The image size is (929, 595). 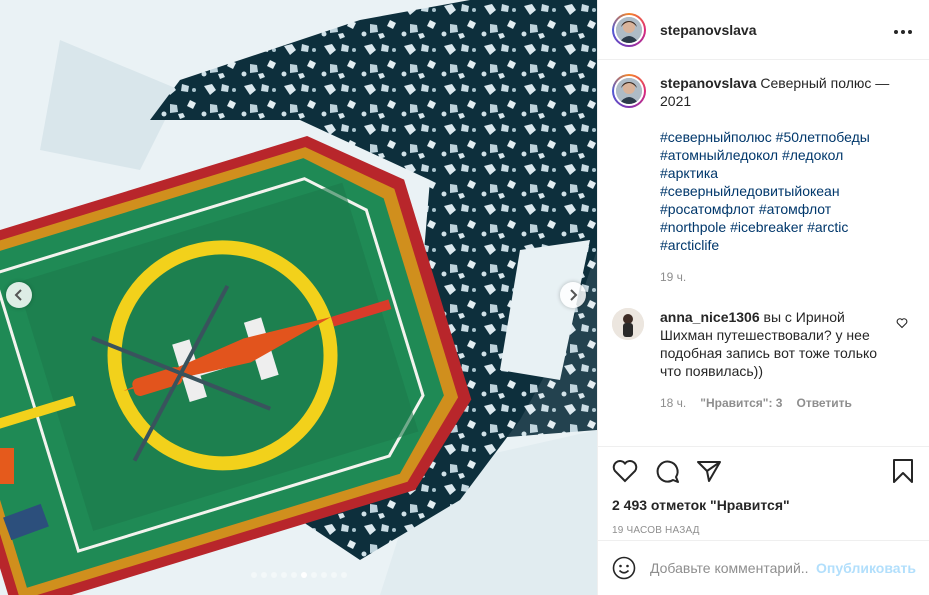 What do you see at coordinates (763, 530) in the screenshot?
I see `post-timestamp: 19 часов назад` at bounding box center [763, 530].